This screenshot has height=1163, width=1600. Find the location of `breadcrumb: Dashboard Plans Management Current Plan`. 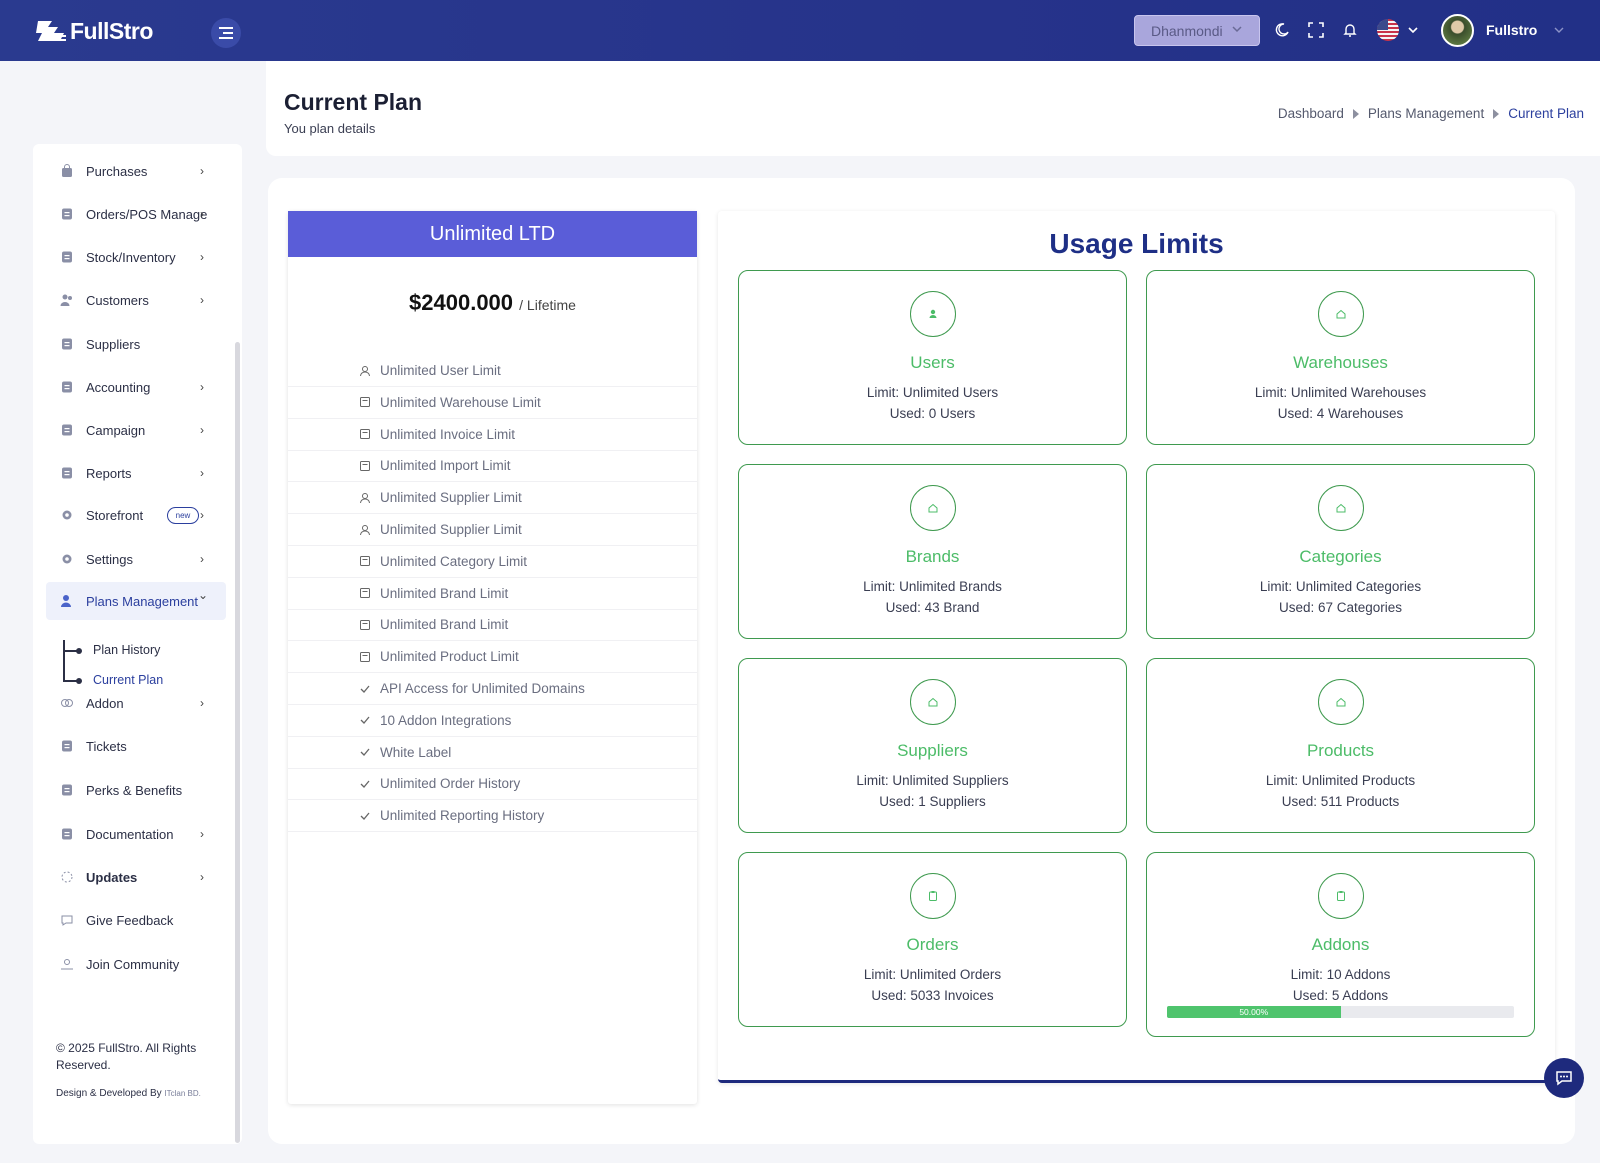

breadcrumb: Dashboard Plans Management Current Plan is located at coordinates (1431, 113).